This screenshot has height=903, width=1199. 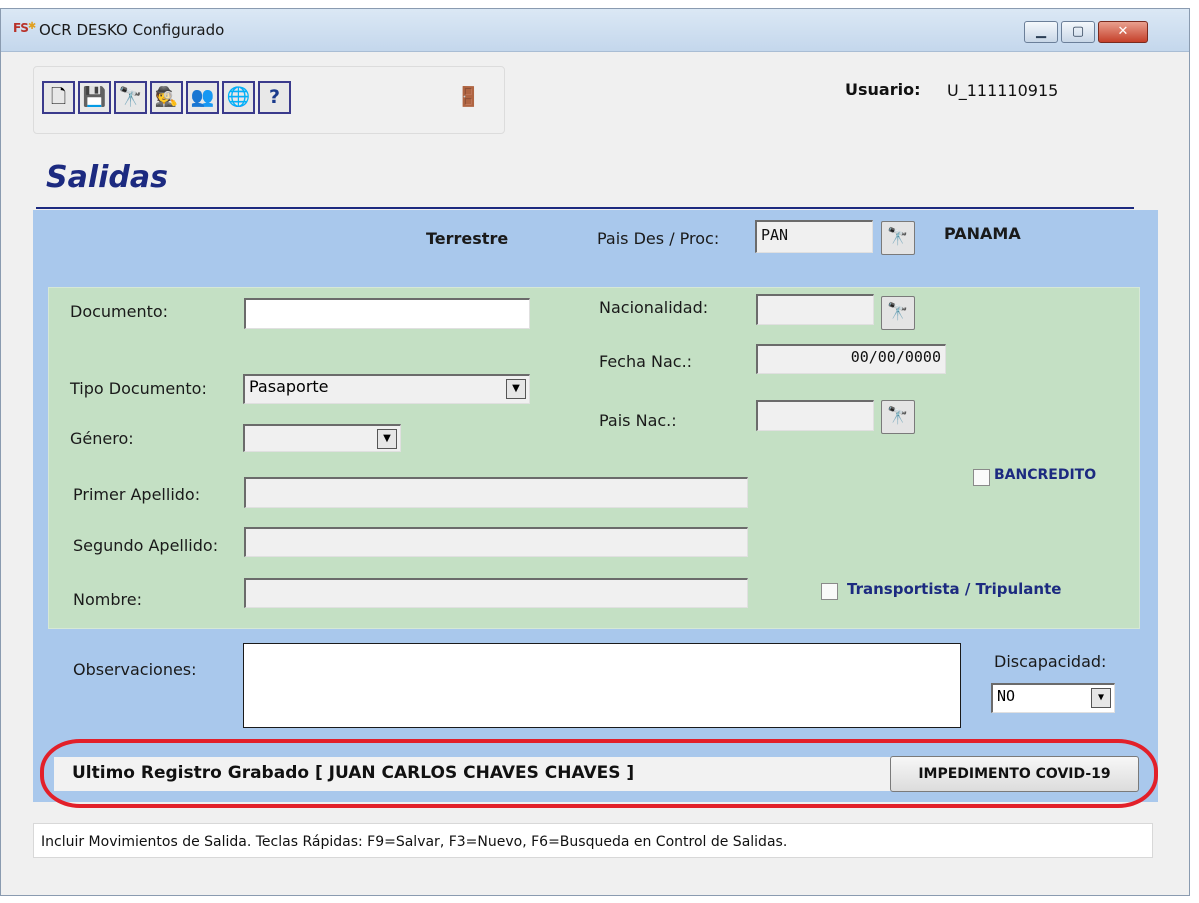 What do you see at coordinates (981, 477) in the screenshot?
I see `bancredito-checkbox` at bounding box center [981, 477].